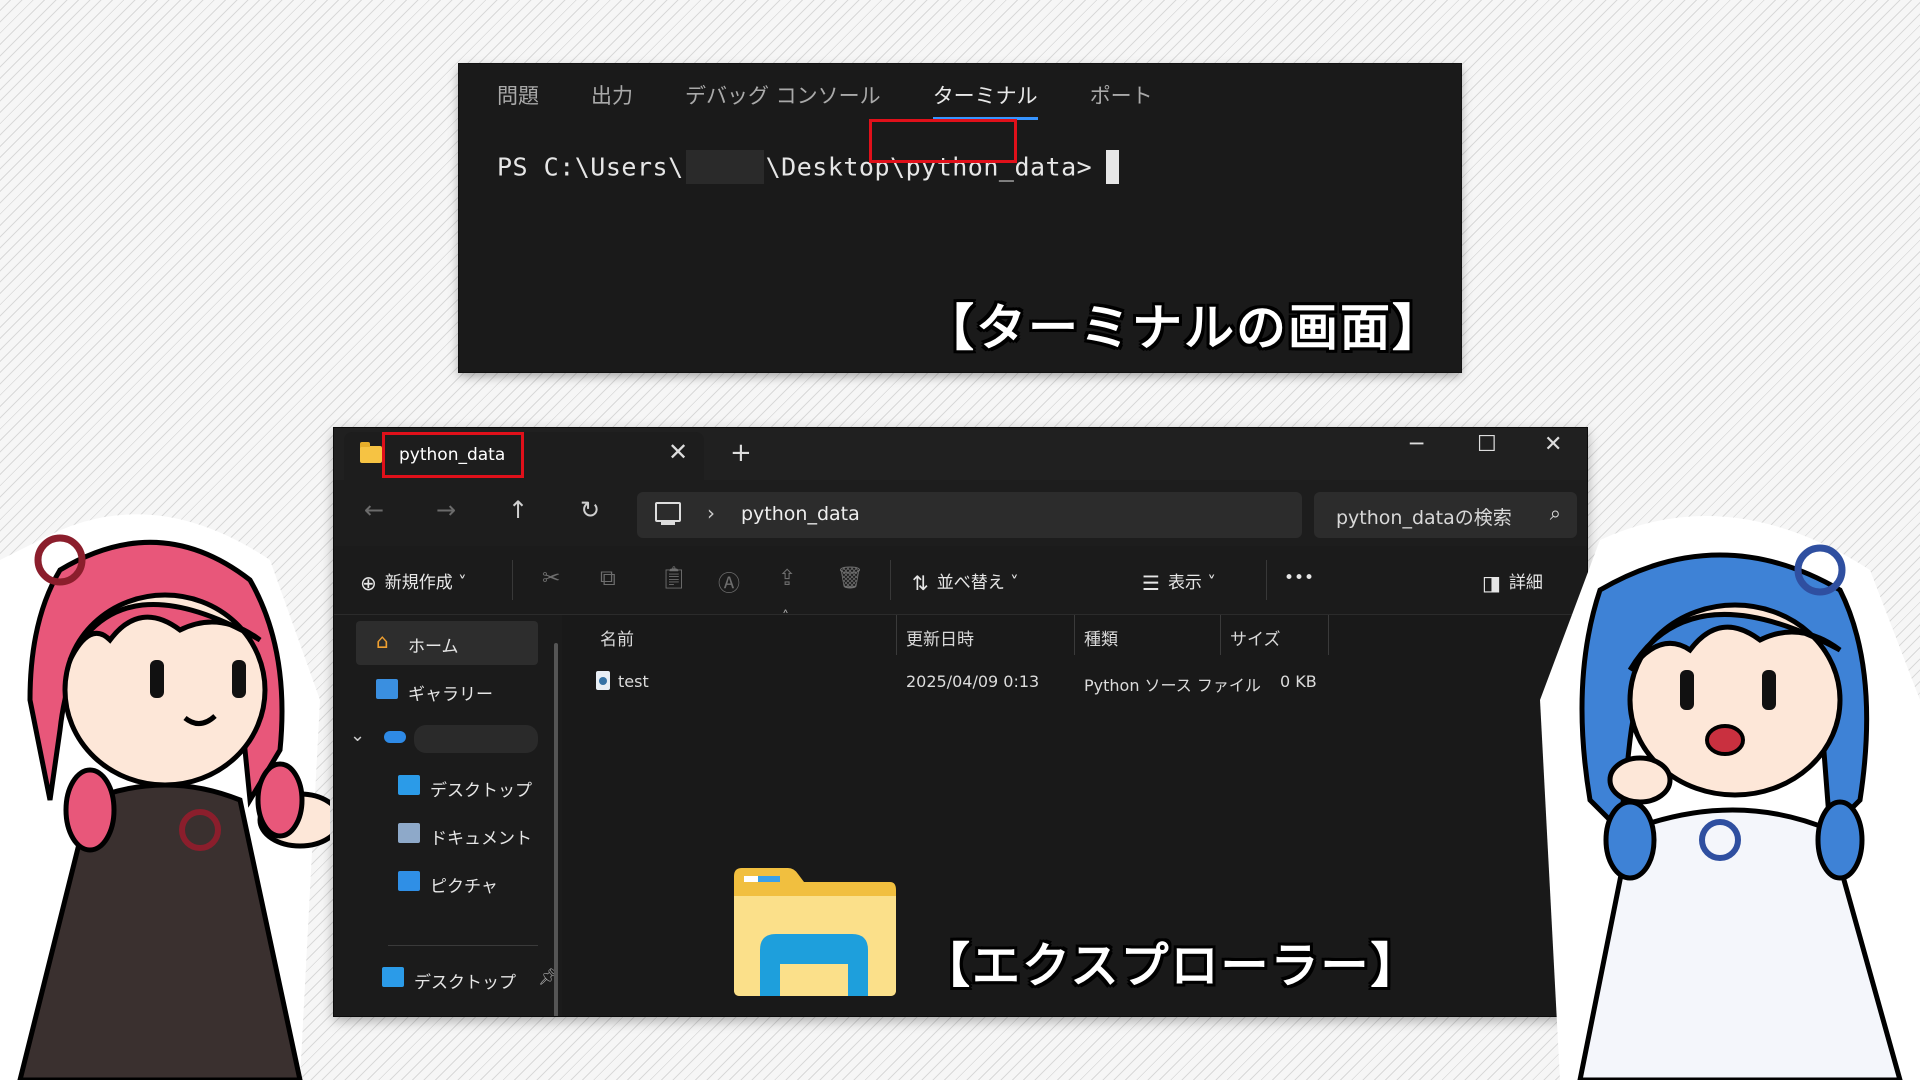 The height and width of the screenshot is (1080, 1920). I want to click on address-bar-row: ← → ↑ ↻ › python_data python_dataの検索 ⌕, so click(960, 513).